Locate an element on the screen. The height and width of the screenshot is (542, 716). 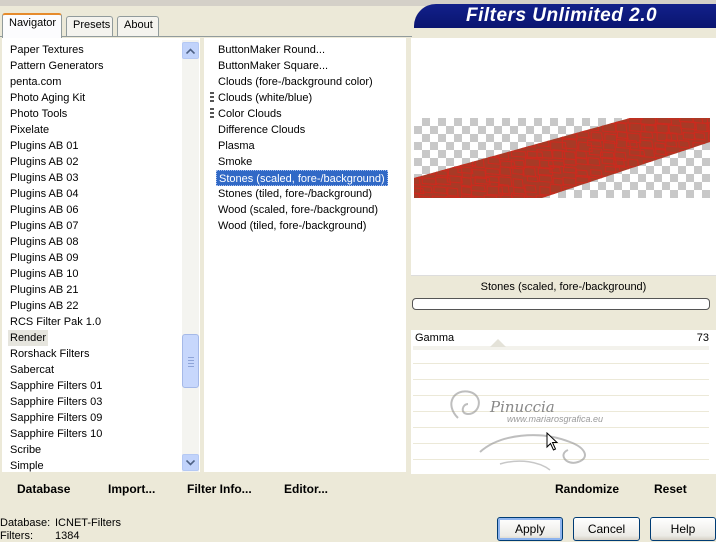
database-button: Database is located at coordinates (43, 489).